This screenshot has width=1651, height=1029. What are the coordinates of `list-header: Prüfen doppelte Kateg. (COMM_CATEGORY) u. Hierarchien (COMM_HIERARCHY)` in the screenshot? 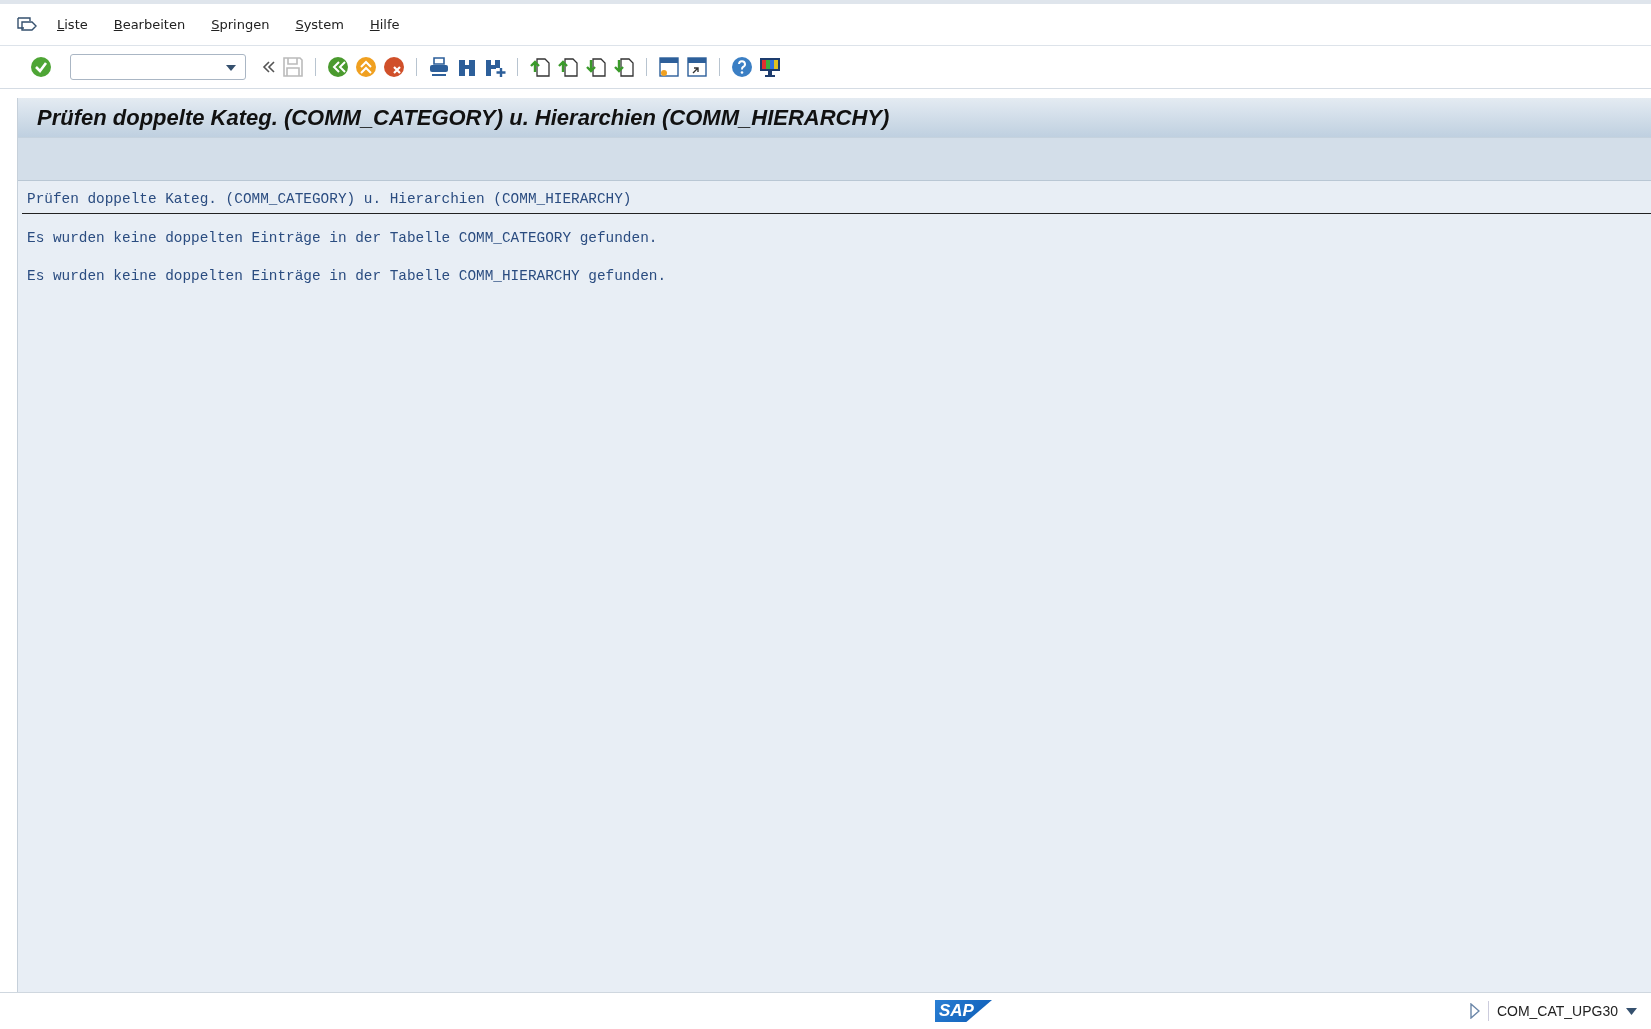 It's located at (836, 202).